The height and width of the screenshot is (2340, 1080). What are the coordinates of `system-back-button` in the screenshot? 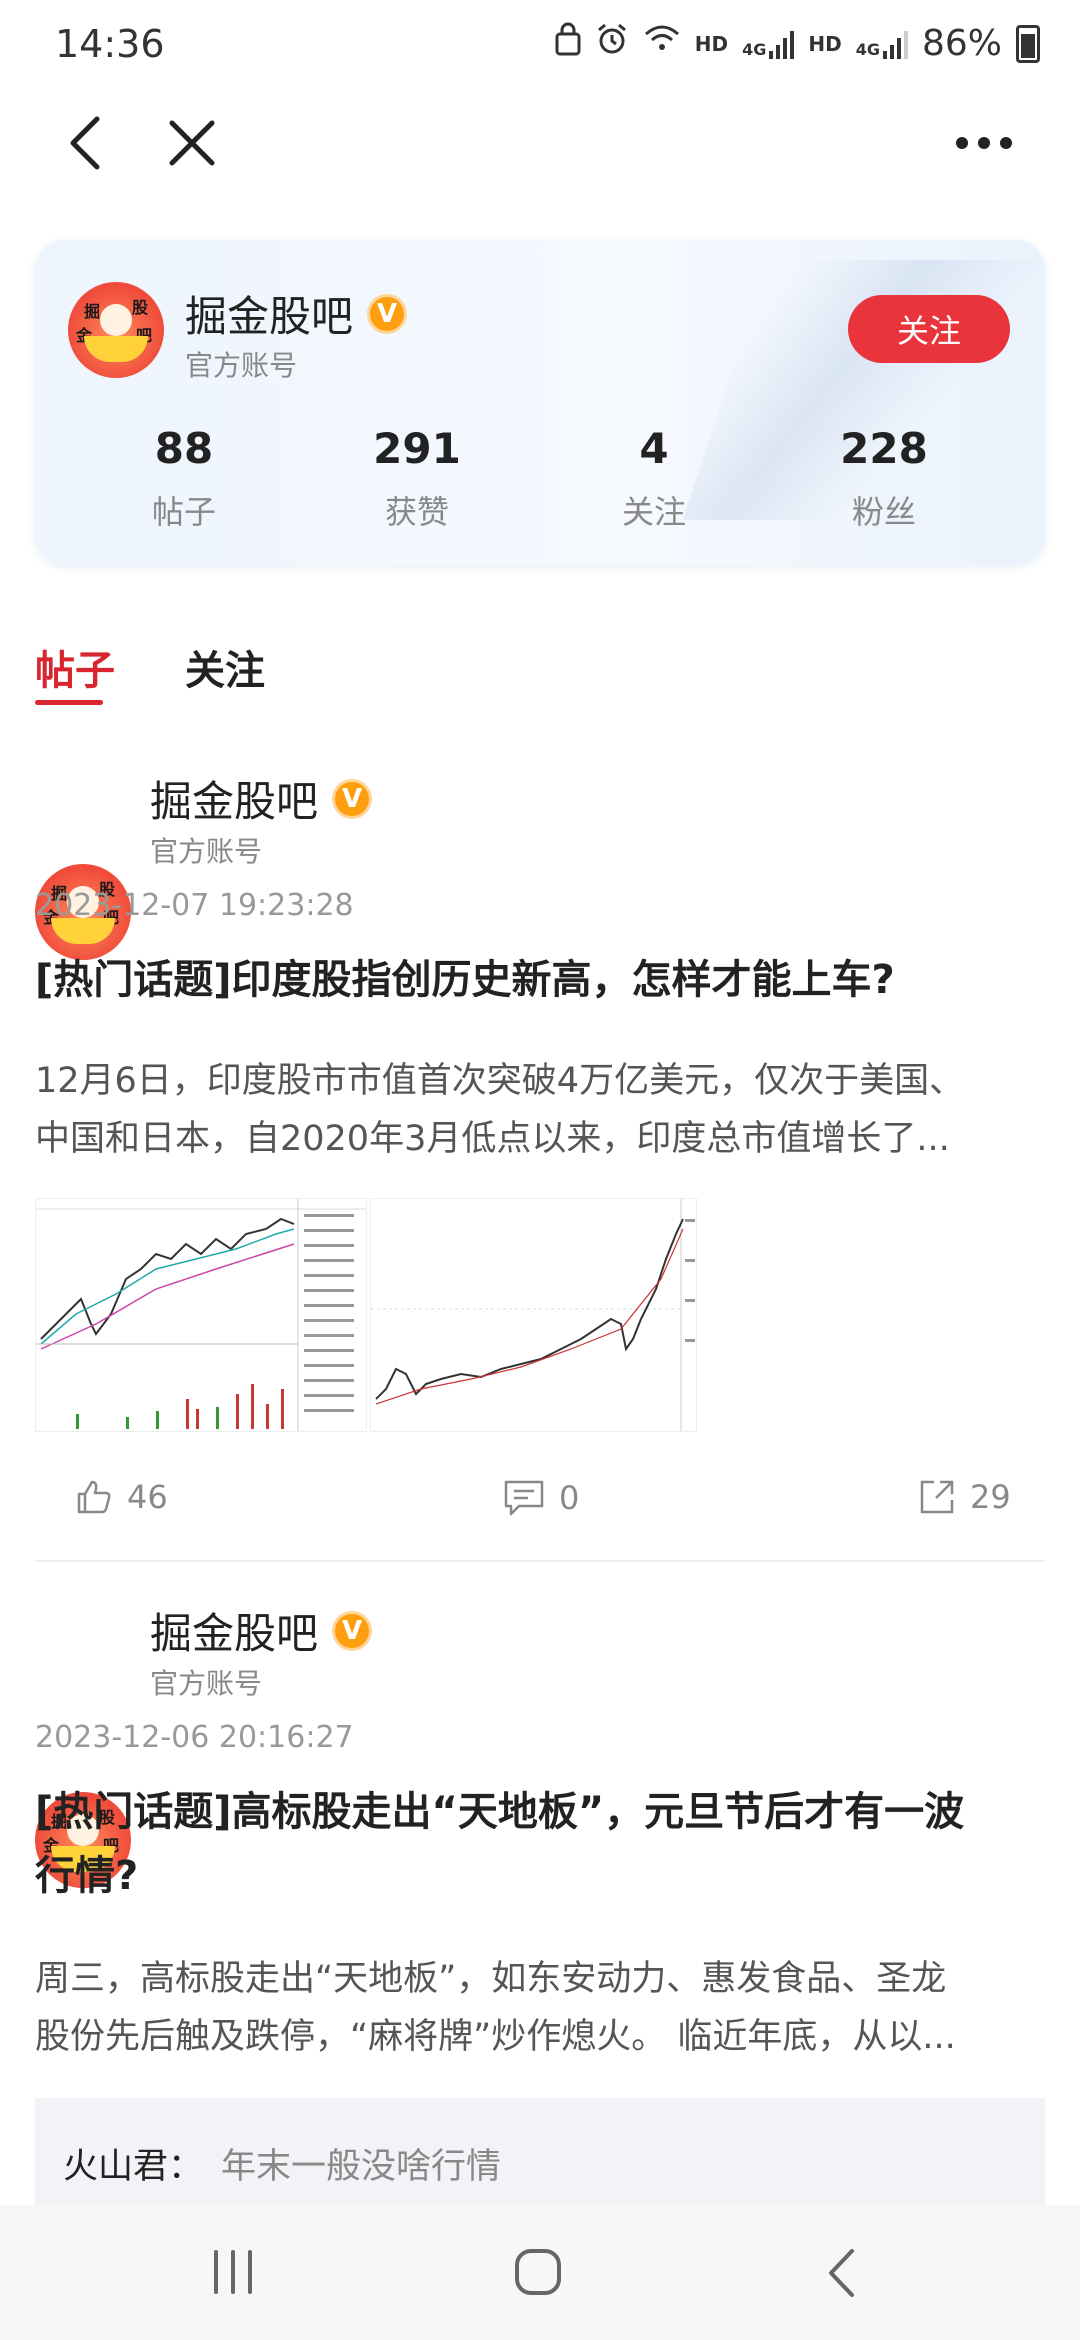 It's located at (841, 2275).